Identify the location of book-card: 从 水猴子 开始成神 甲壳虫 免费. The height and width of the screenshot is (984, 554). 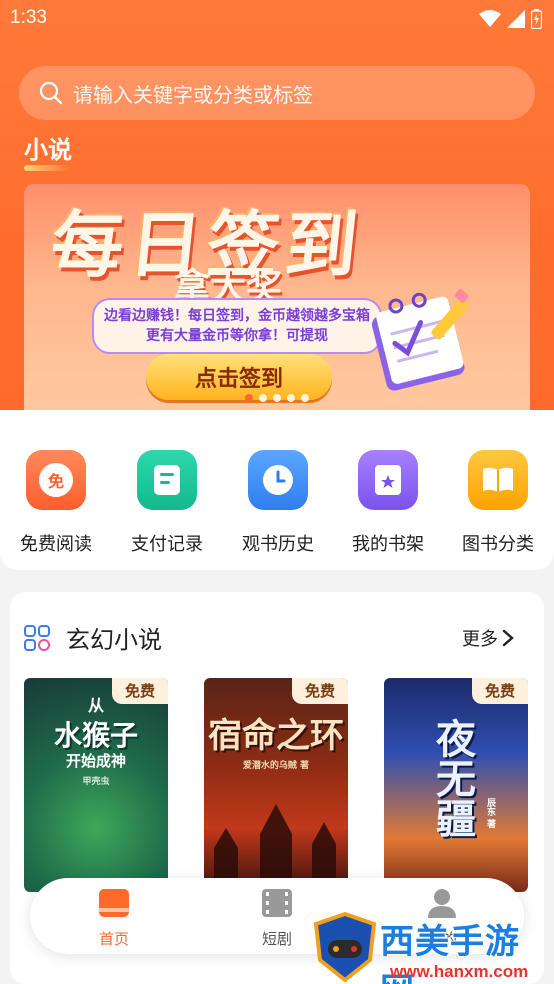
(96, 785).